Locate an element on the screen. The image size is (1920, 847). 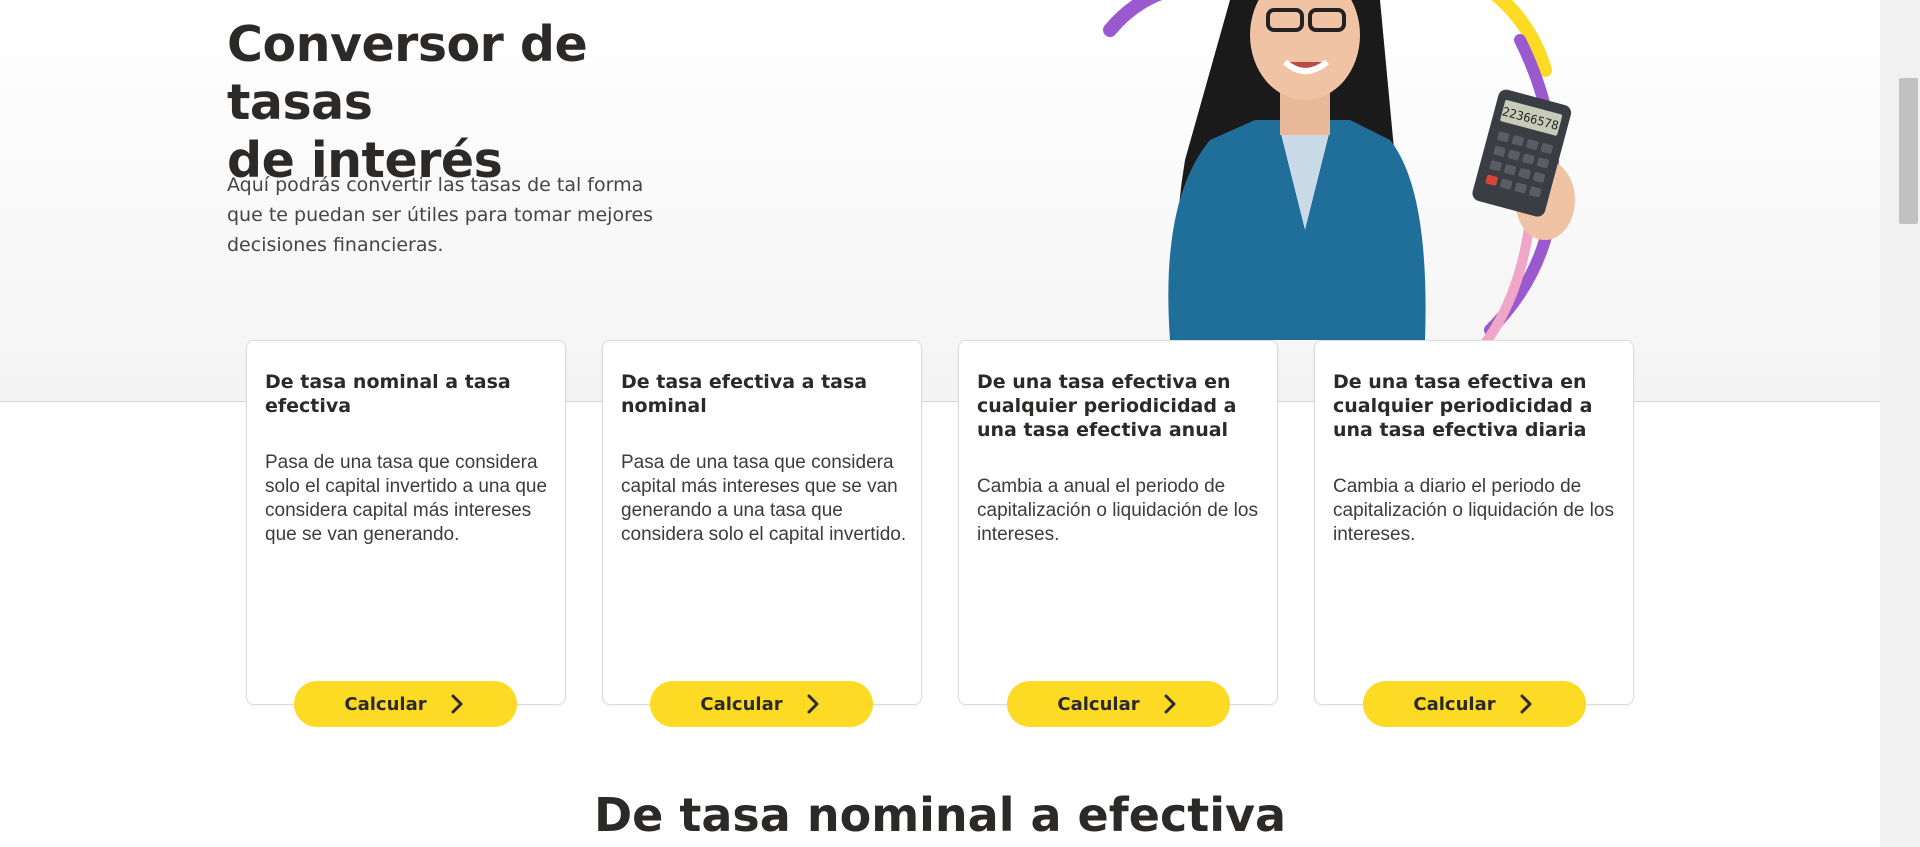
decorative-arc-purple is located at coordinates (1133, 18).